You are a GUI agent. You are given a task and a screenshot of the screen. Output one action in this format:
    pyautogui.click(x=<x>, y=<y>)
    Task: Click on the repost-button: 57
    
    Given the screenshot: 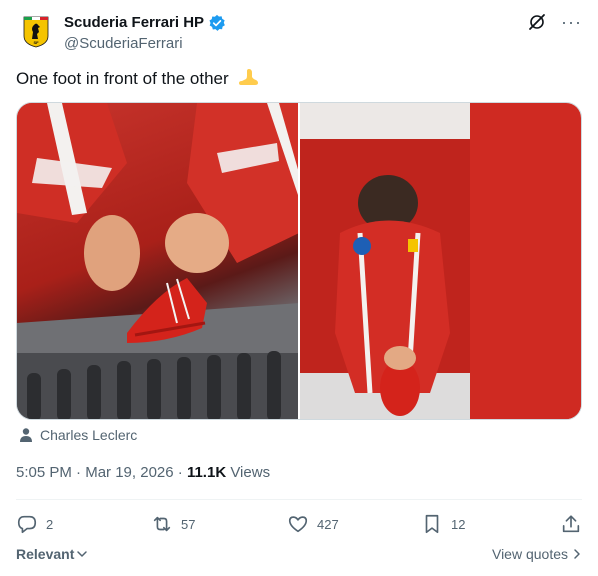 What is the action you would take?
    pyautogui.click(x=219, y=524)
    